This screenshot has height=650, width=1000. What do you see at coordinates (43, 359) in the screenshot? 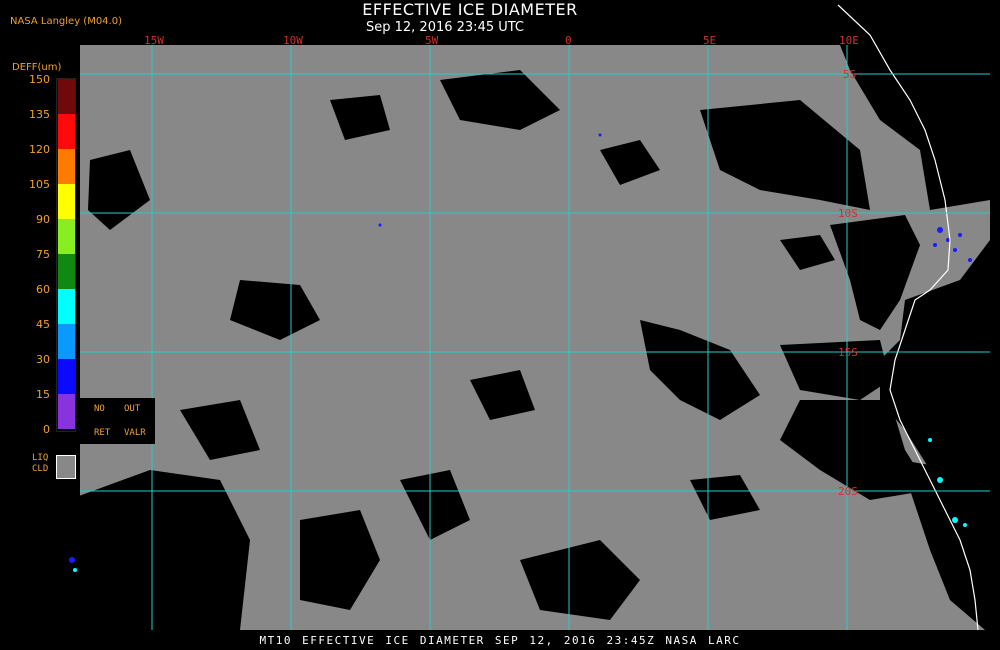
I see `legend-tick-label: 30` at bounding box center [43, 359].